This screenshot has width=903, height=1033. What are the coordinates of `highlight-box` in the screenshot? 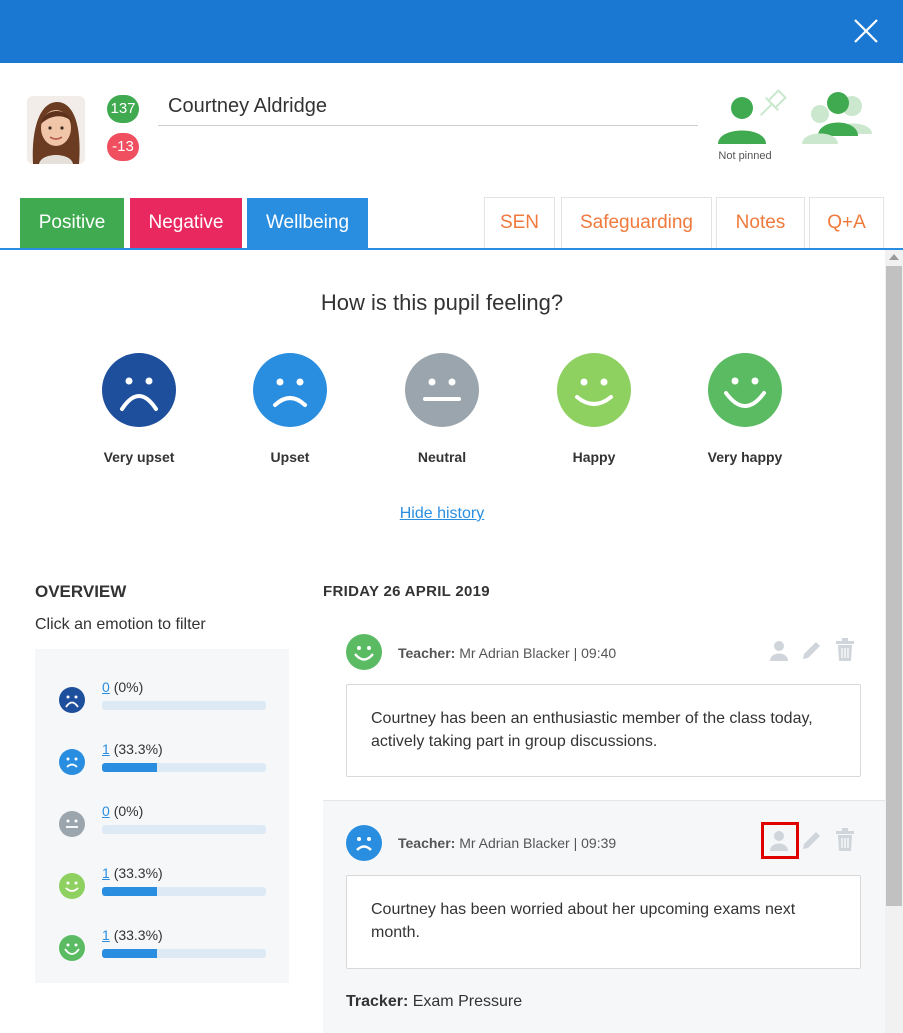 It's located at (780, 840).